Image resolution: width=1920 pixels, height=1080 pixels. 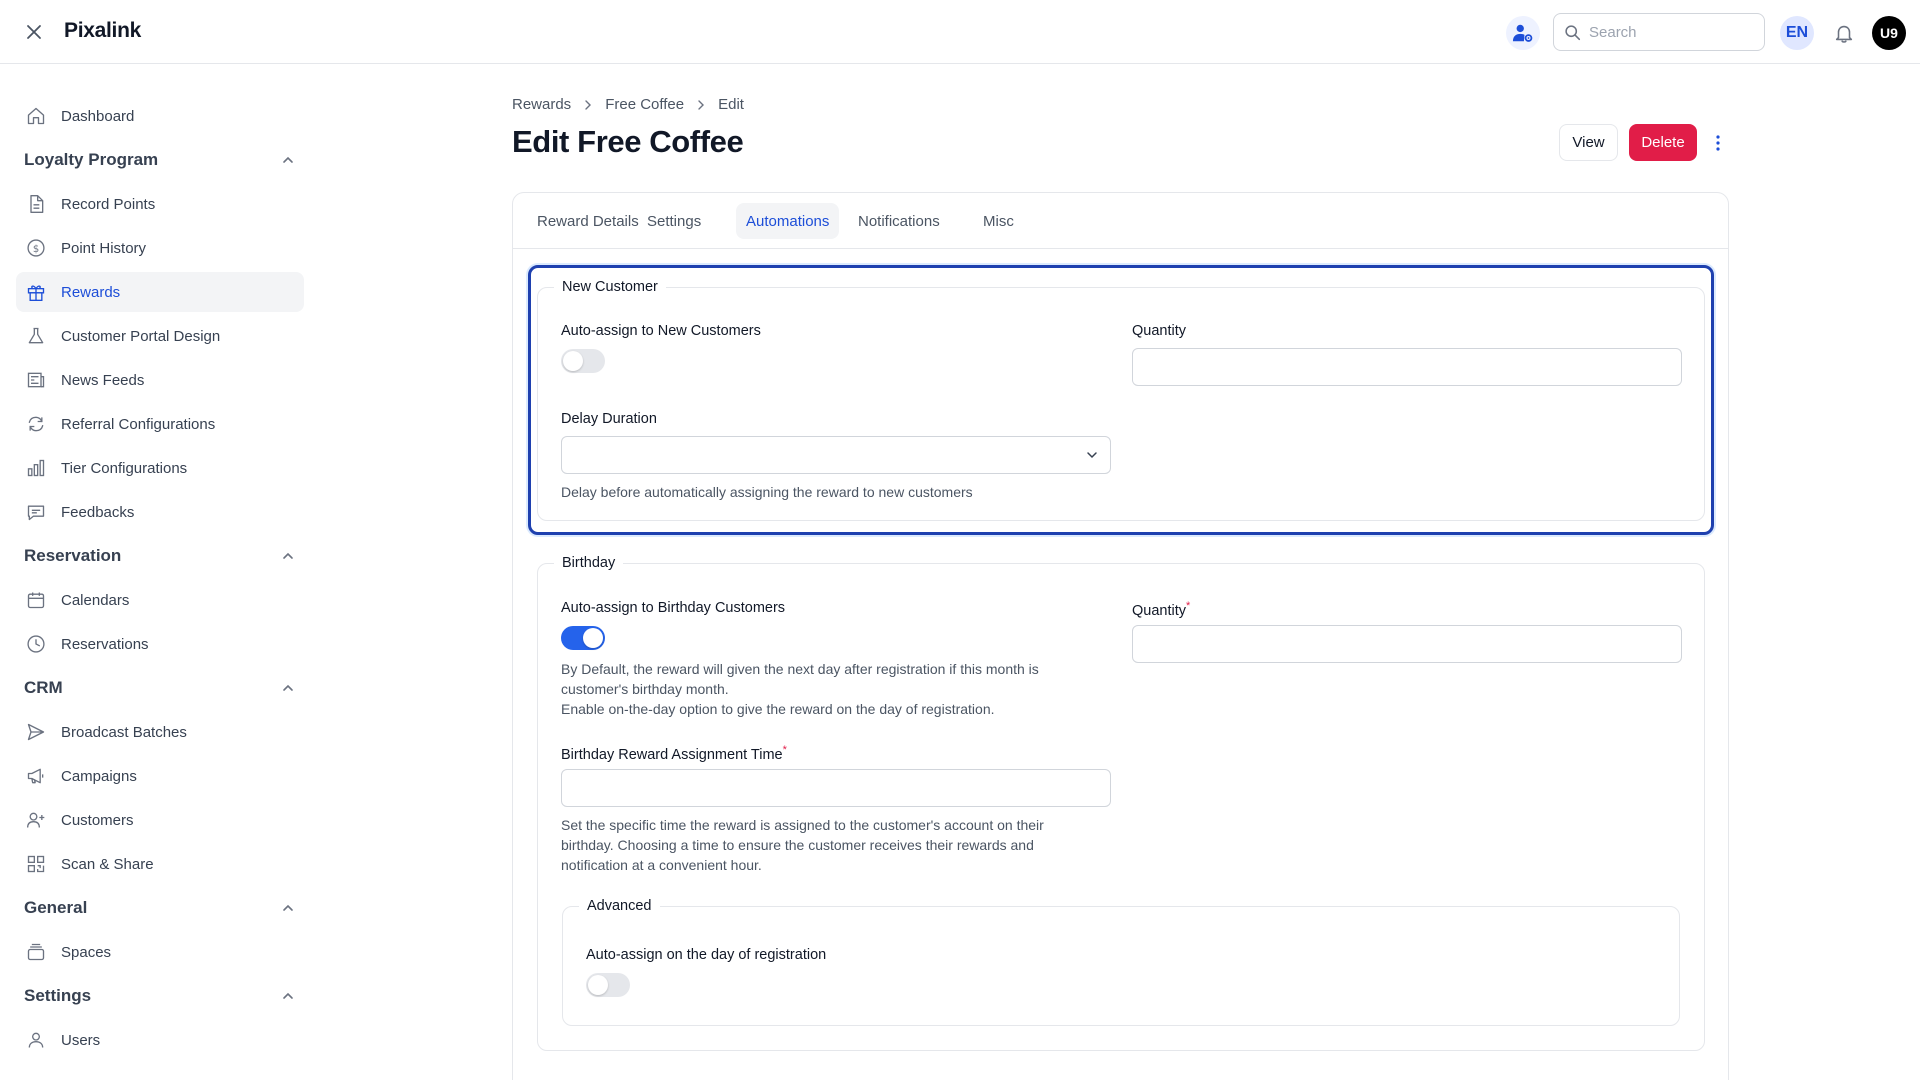 I want to click on refresh-icon, so click(x=36, y=424).